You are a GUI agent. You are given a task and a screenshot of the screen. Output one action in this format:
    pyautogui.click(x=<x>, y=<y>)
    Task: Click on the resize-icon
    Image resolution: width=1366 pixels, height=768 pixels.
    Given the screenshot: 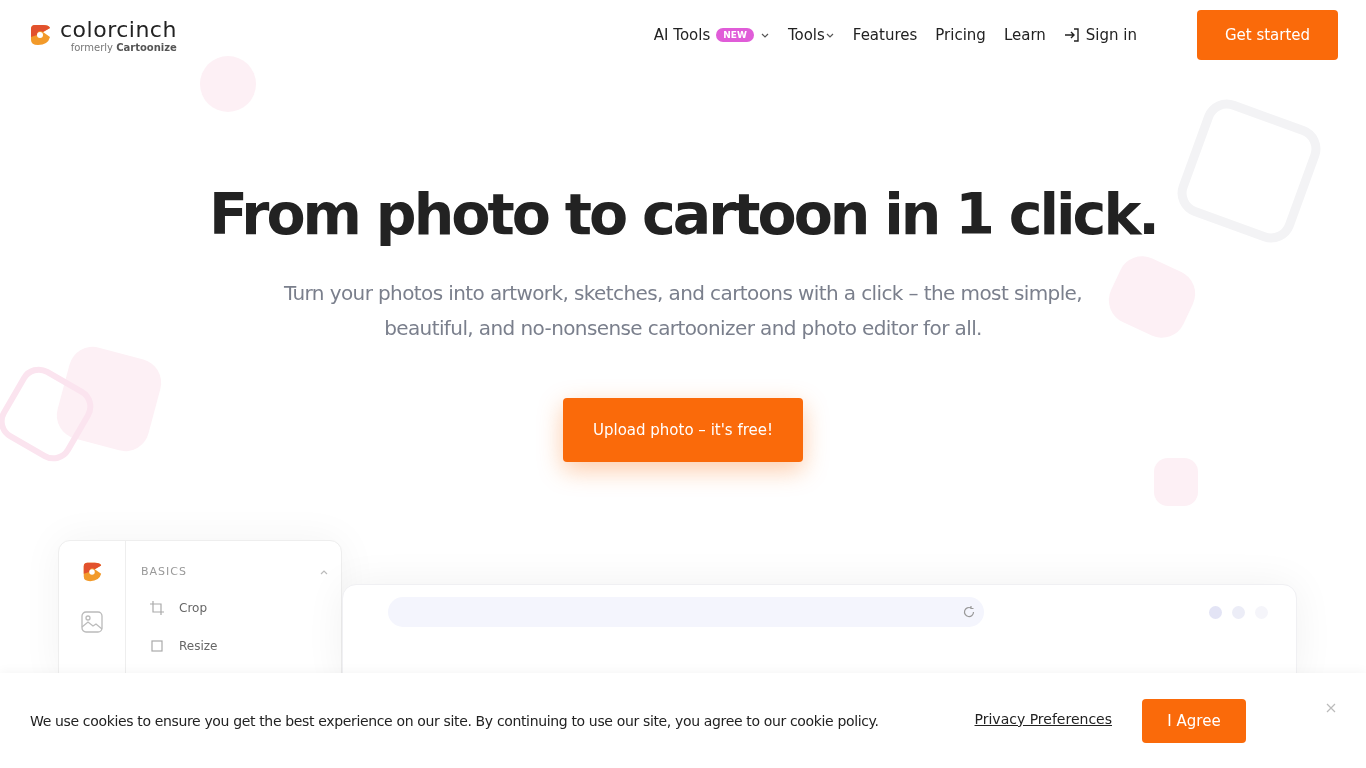 What is the action you would take?
    pyautogui.click(x=157, y=646)
    